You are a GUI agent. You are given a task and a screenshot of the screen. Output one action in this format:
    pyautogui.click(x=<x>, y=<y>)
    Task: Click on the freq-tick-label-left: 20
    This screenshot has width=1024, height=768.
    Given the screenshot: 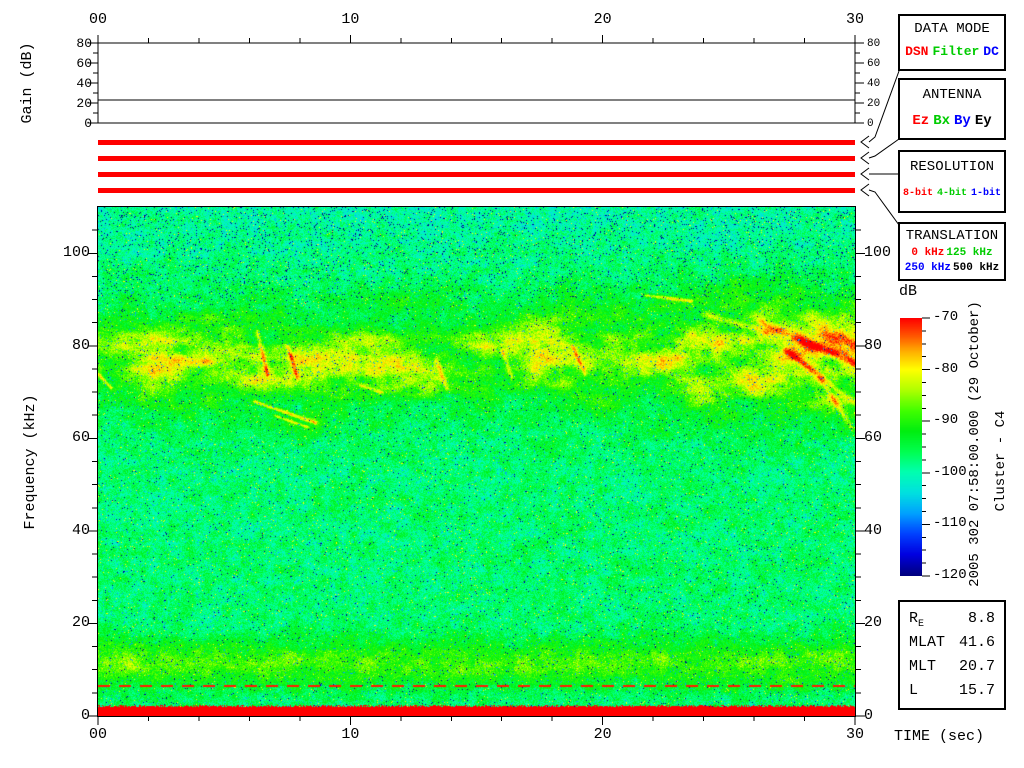 What is the action you would take?
    pyautogui.click(x=80, y=623)
    